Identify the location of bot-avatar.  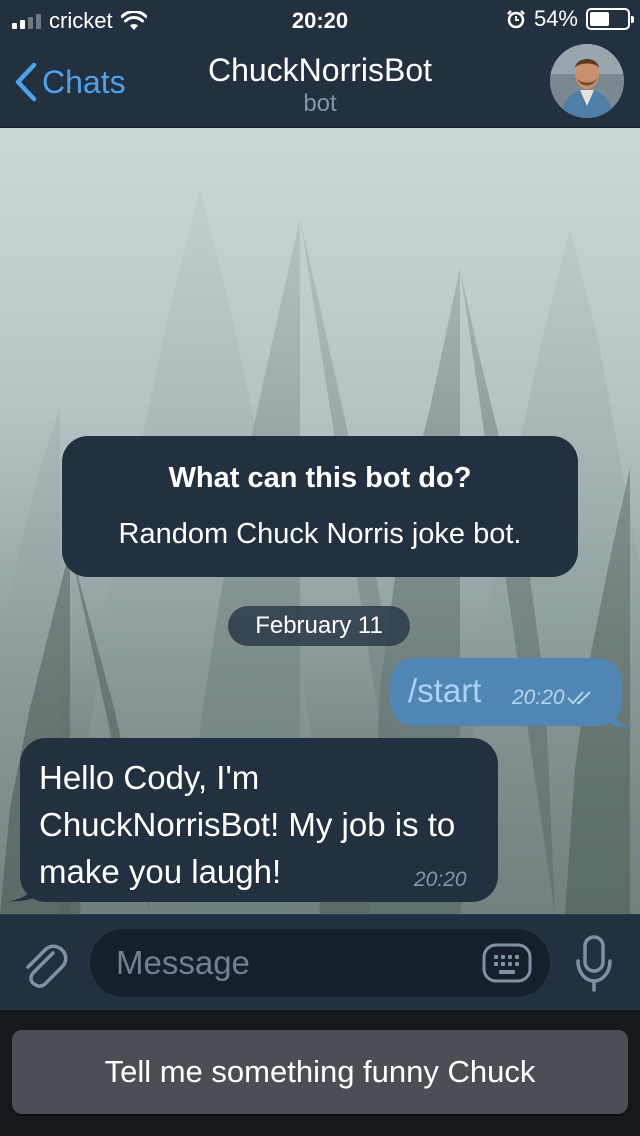
(587, 81).